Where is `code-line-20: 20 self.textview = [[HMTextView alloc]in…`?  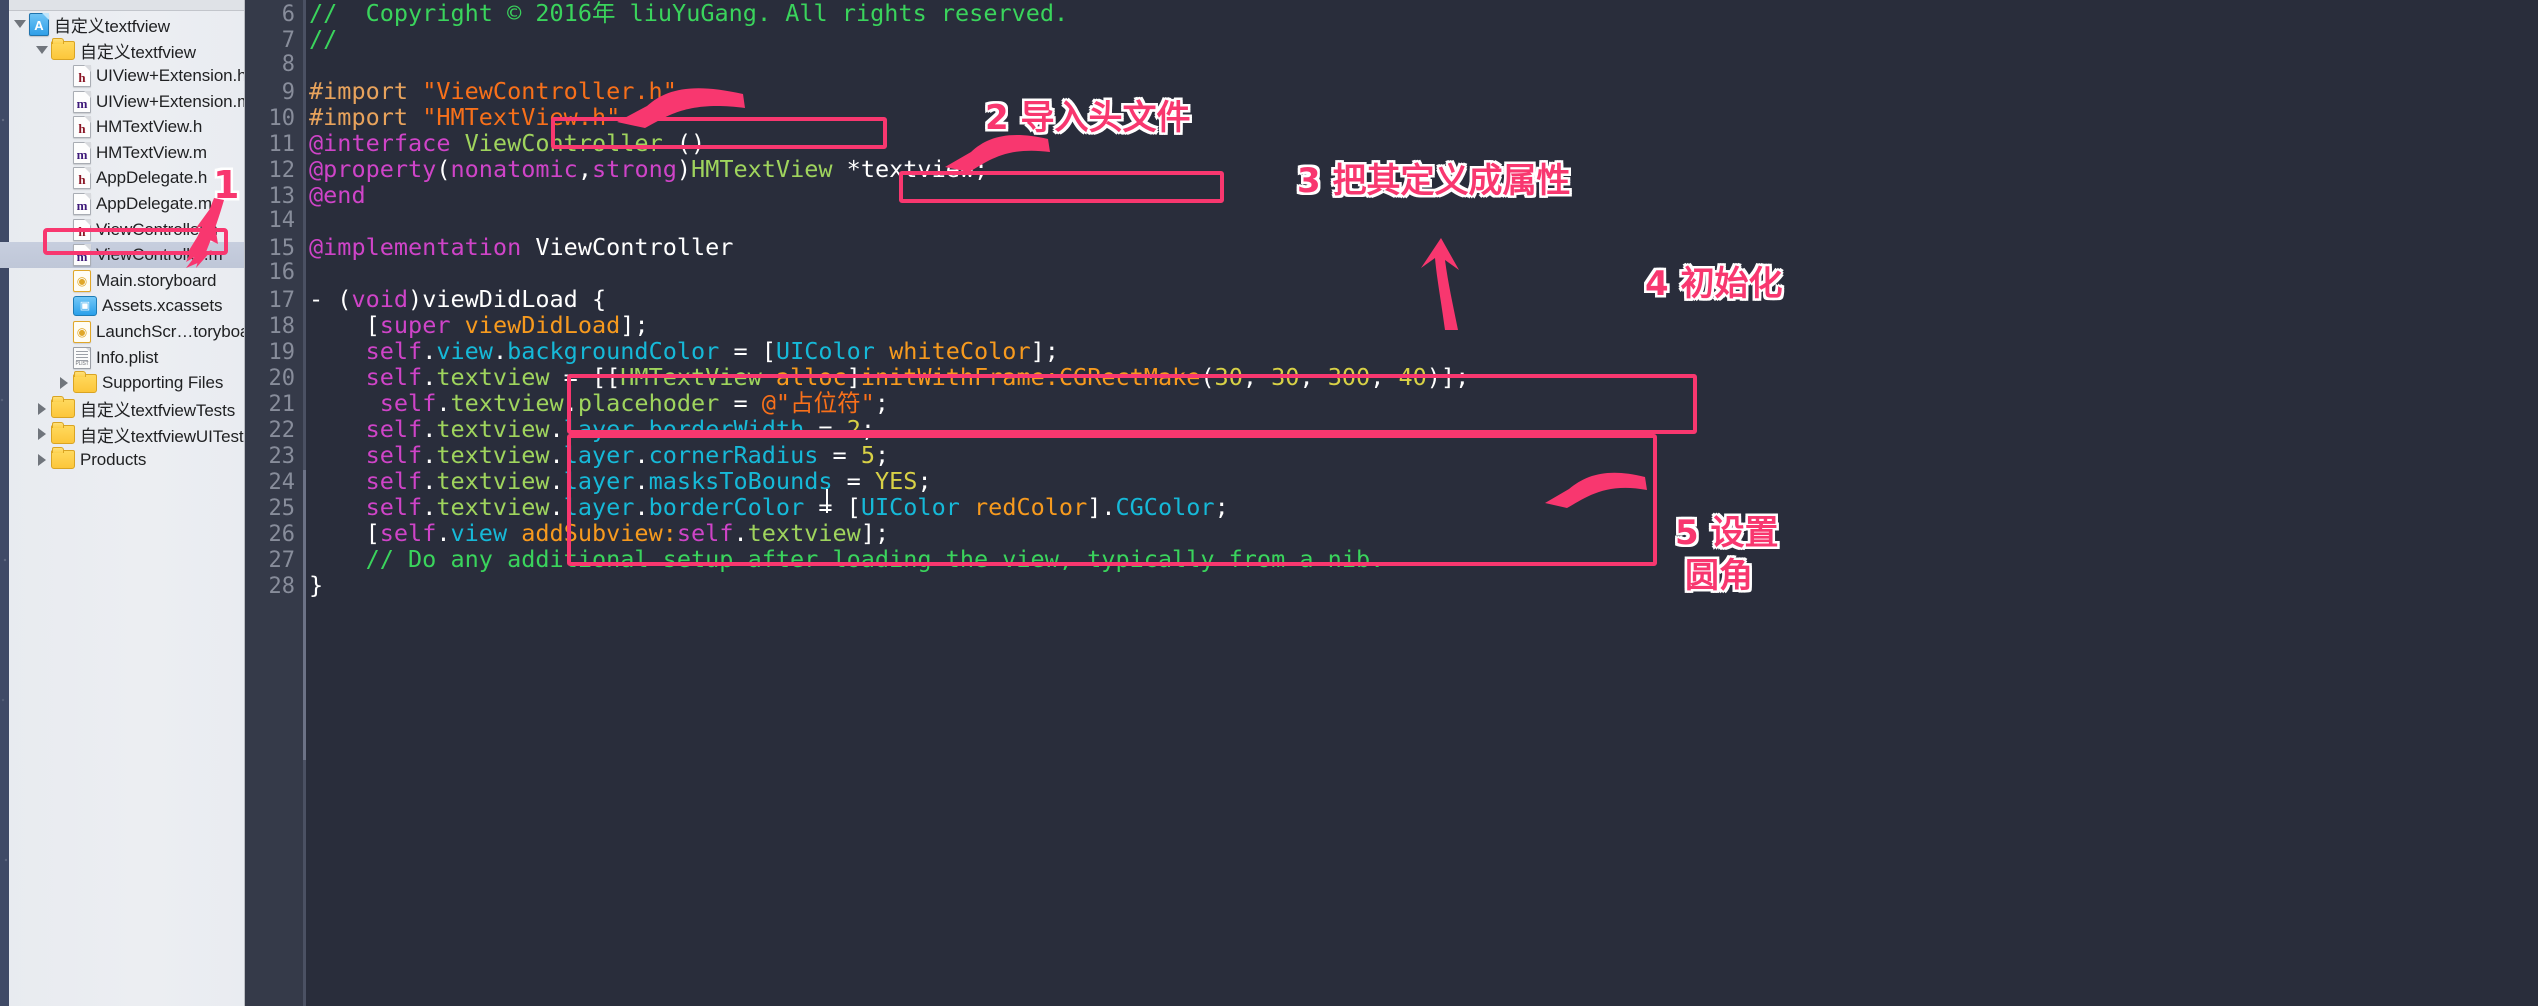
code-line-20: 20 self.textview = [[HMTextView alloc]in… is located at coordinates (1391, 377).